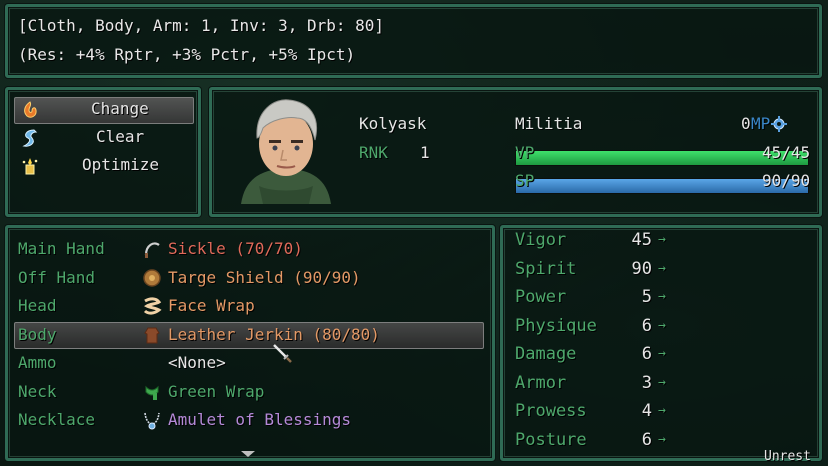  Describe the element at coordinates (211, 305) in the screenshot. I see `equip-item-name: Face Wrap` at that location.